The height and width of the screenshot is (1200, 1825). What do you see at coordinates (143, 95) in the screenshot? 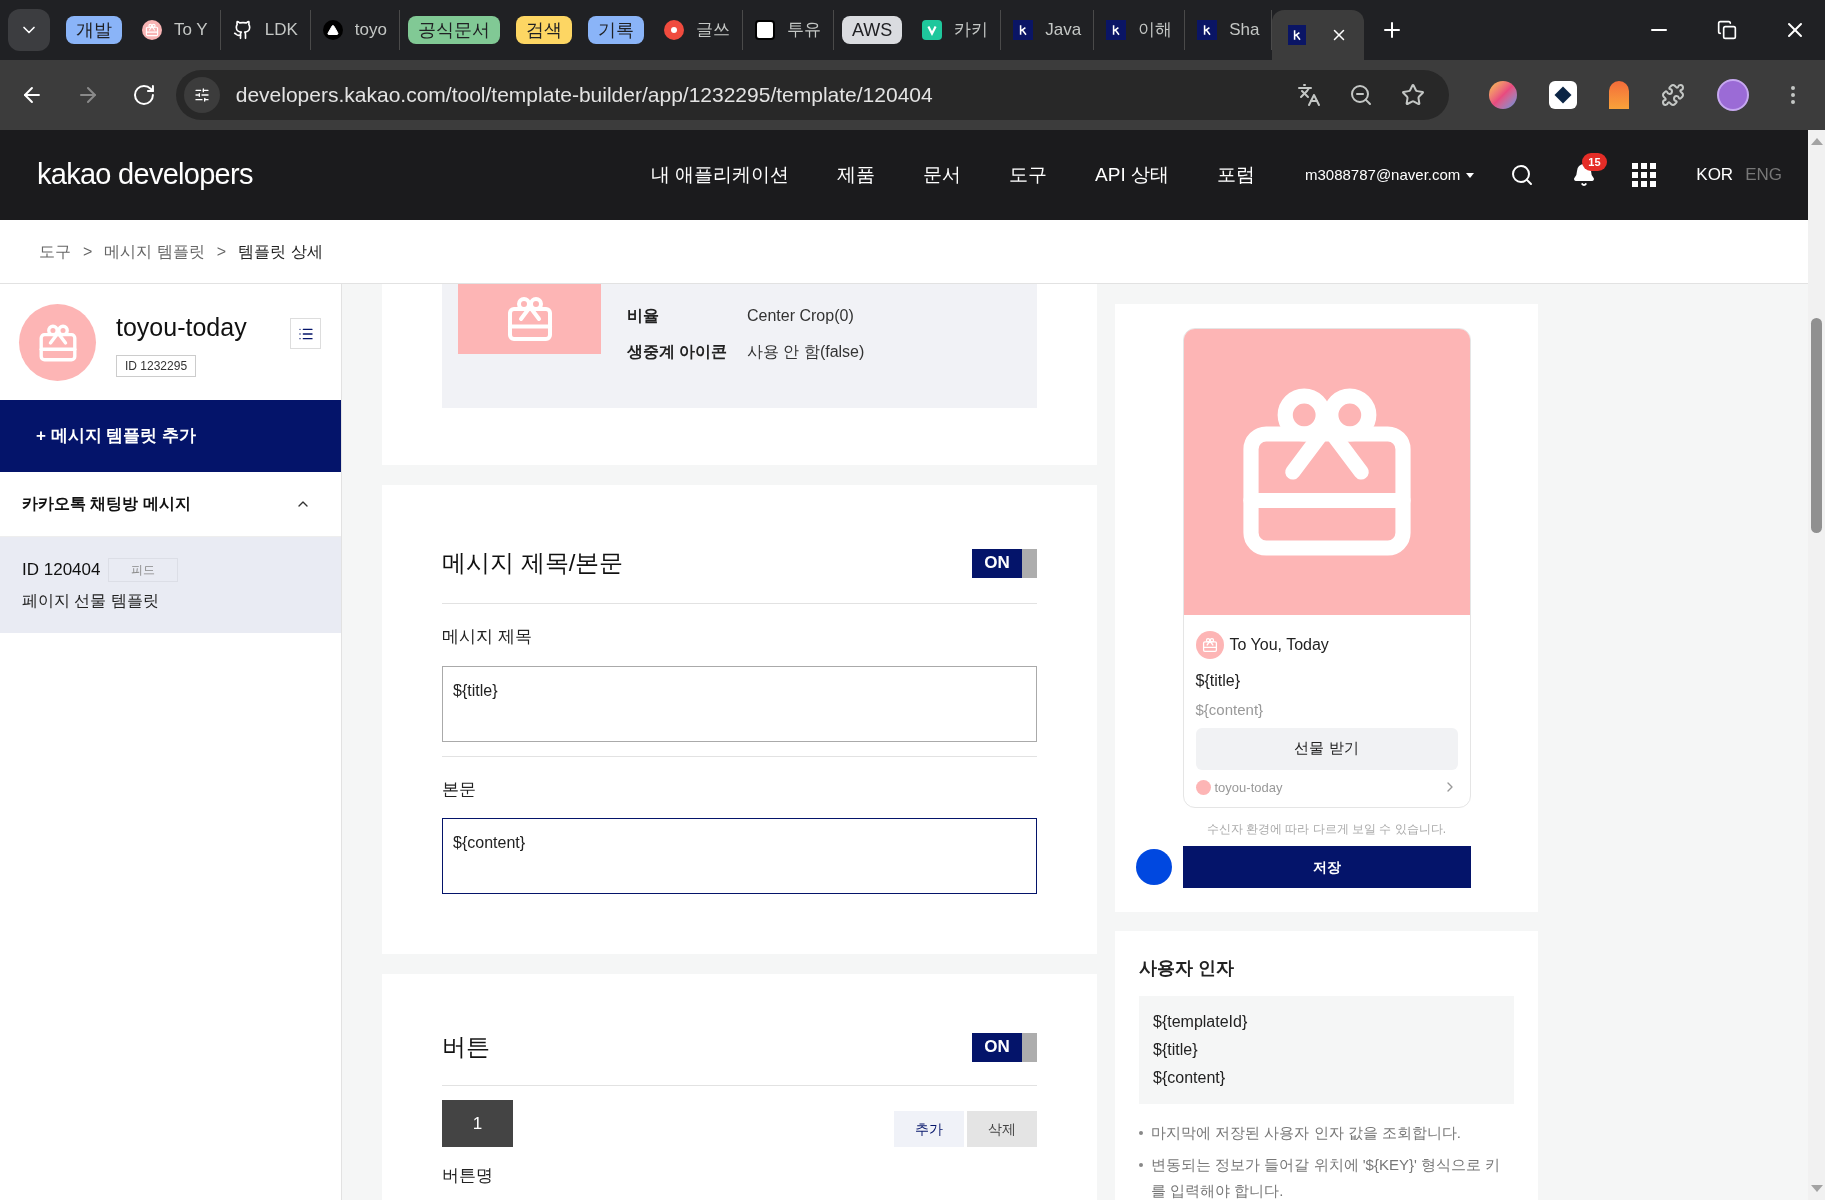
I see `reload-icon` at bounding box center [143, 95].